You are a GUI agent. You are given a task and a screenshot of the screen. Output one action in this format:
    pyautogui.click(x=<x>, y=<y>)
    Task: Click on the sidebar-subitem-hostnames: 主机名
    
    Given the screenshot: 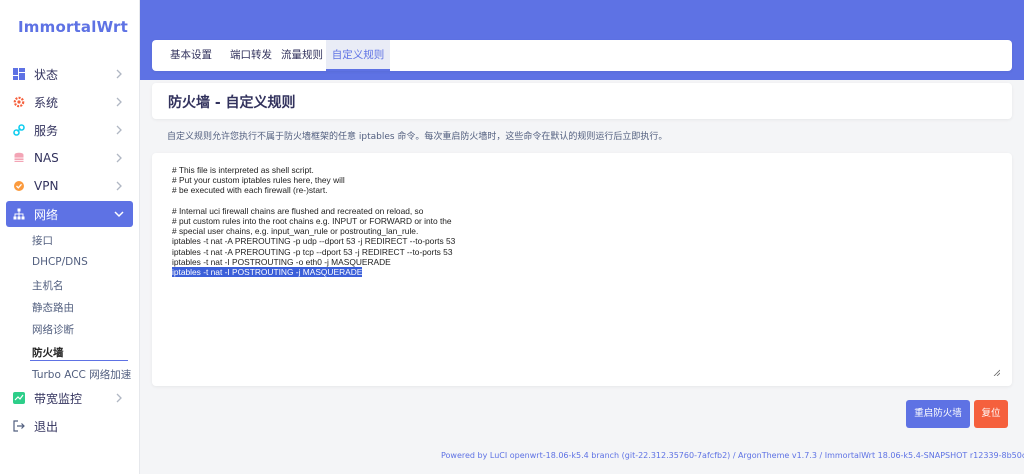 What is the action you would take?
    pyautogui.click(x=48, y=285)
    